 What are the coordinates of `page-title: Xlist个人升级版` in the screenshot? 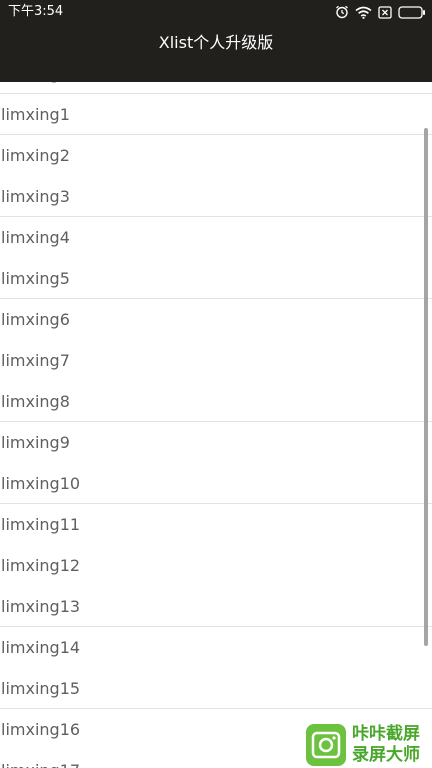 It's located at (216, 42).